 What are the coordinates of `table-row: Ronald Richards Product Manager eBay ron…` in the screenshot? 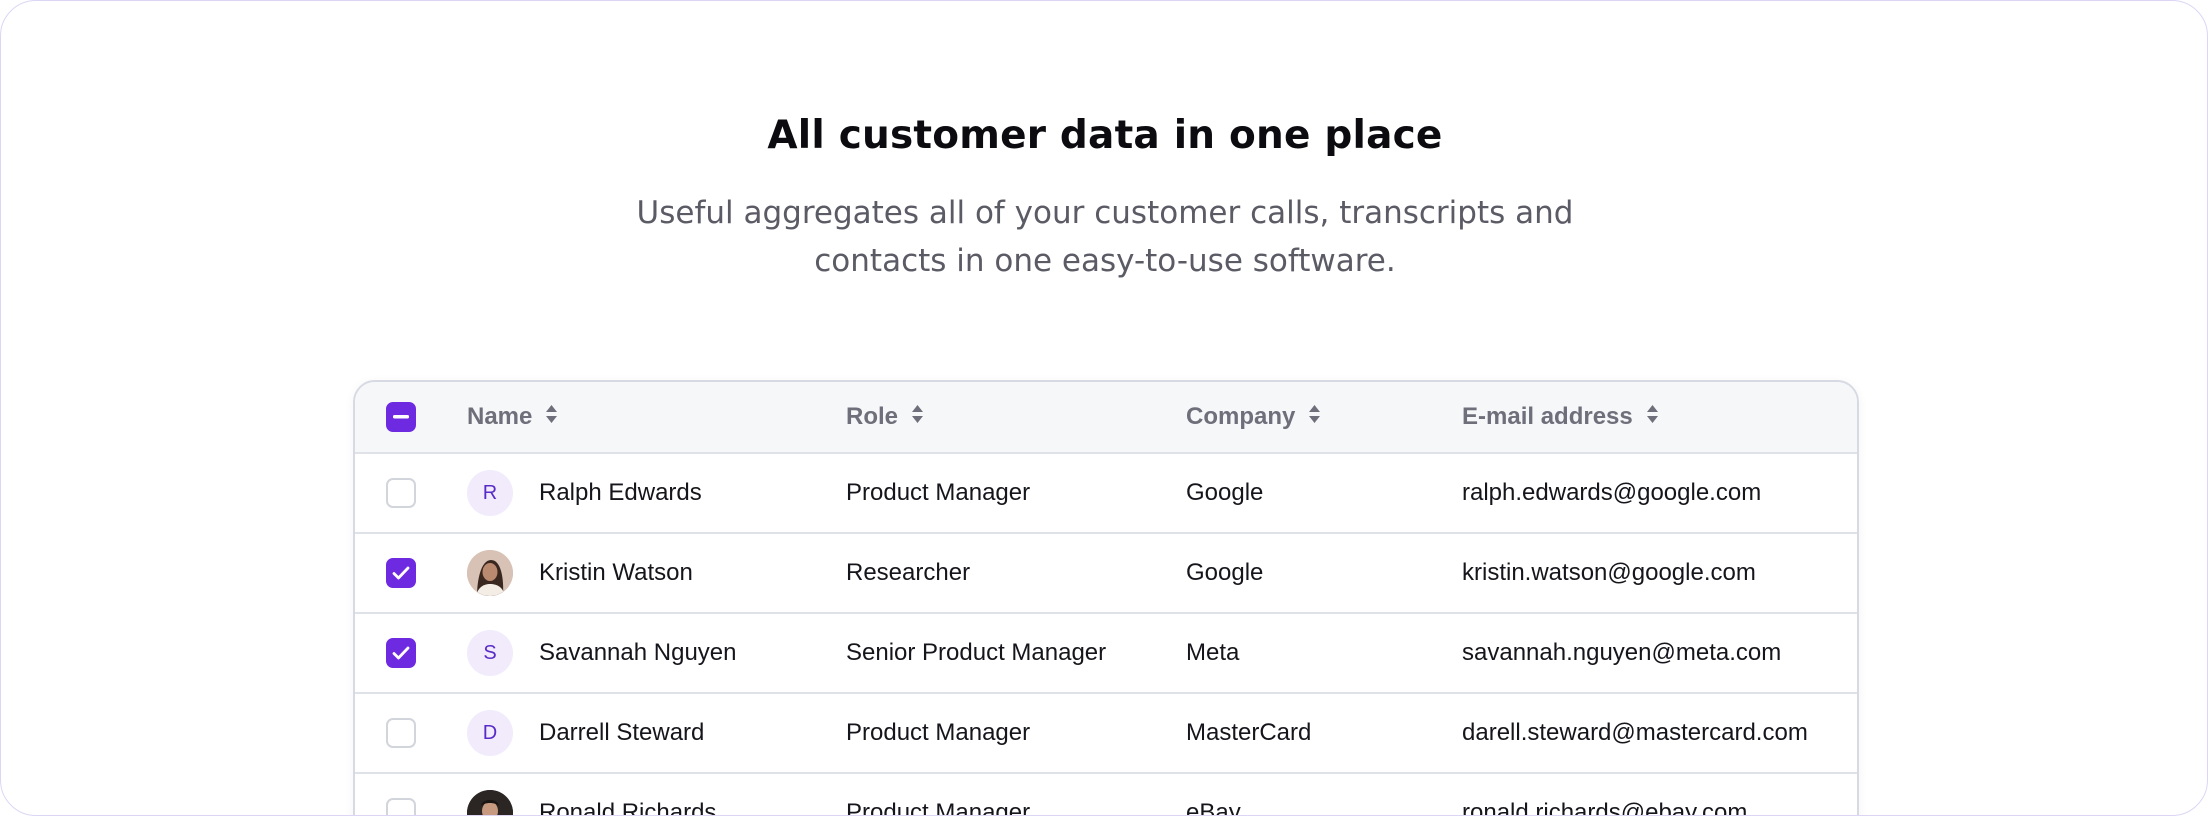 It's located at (1106, 795).